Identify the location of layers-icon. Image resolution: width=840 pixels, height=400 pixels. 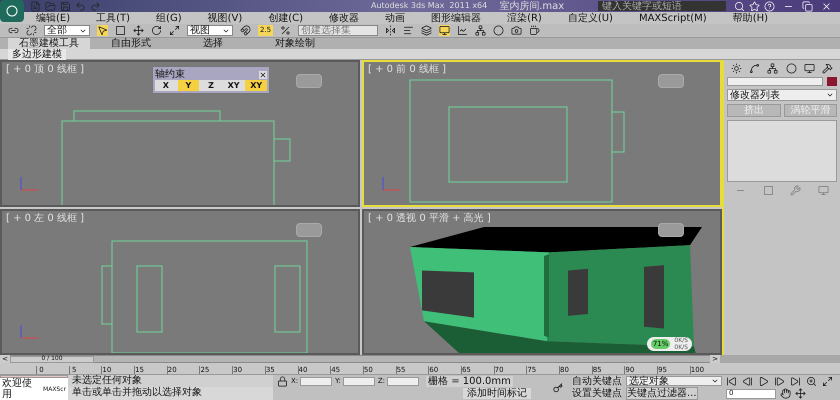
(426, 30).